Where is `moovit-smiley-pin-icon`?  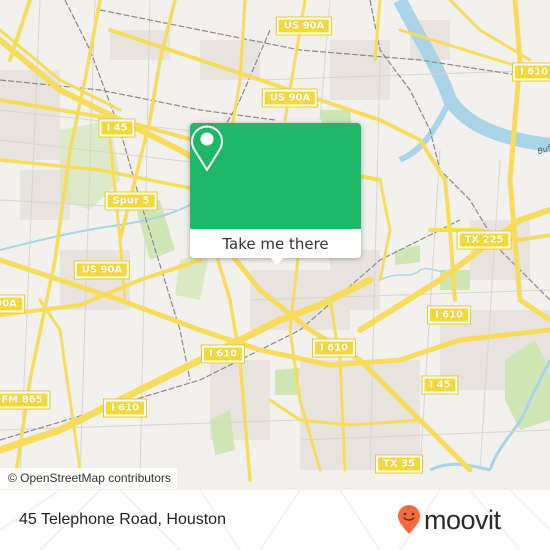
moovit-smiley-pin-icon is located at coordinates (409, 519).